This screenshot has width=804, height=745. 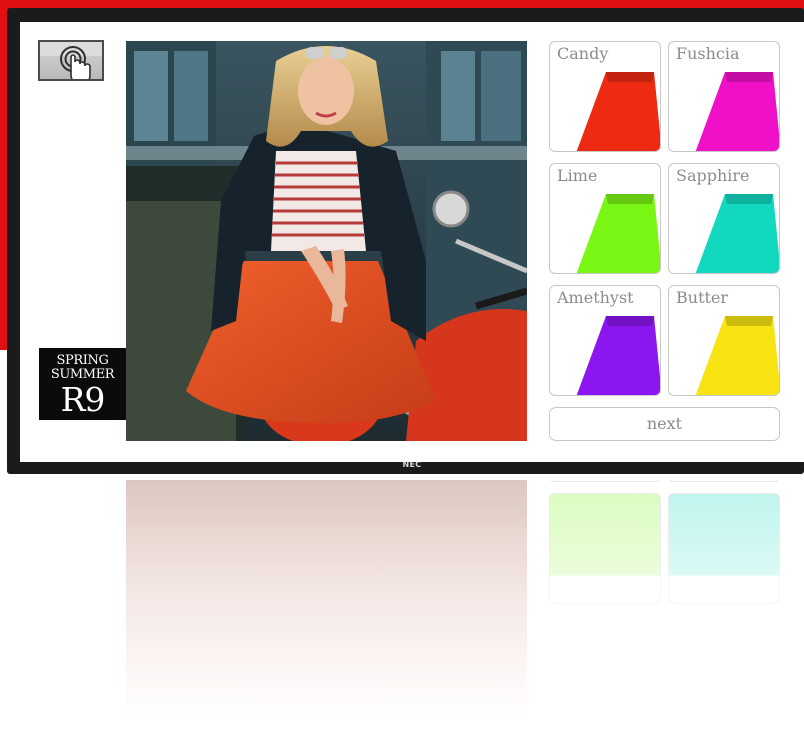 What do you see at coordinates (737, 111) in the screenshot?
I see `skirt-fushcia-icon` at bounding box center [737, 111].